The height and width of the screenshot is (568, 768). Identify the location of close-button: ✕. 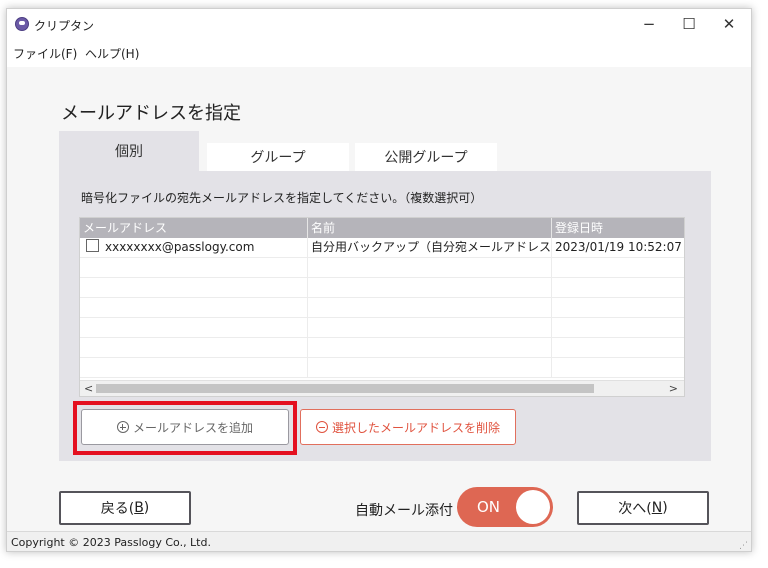
(729, 24).